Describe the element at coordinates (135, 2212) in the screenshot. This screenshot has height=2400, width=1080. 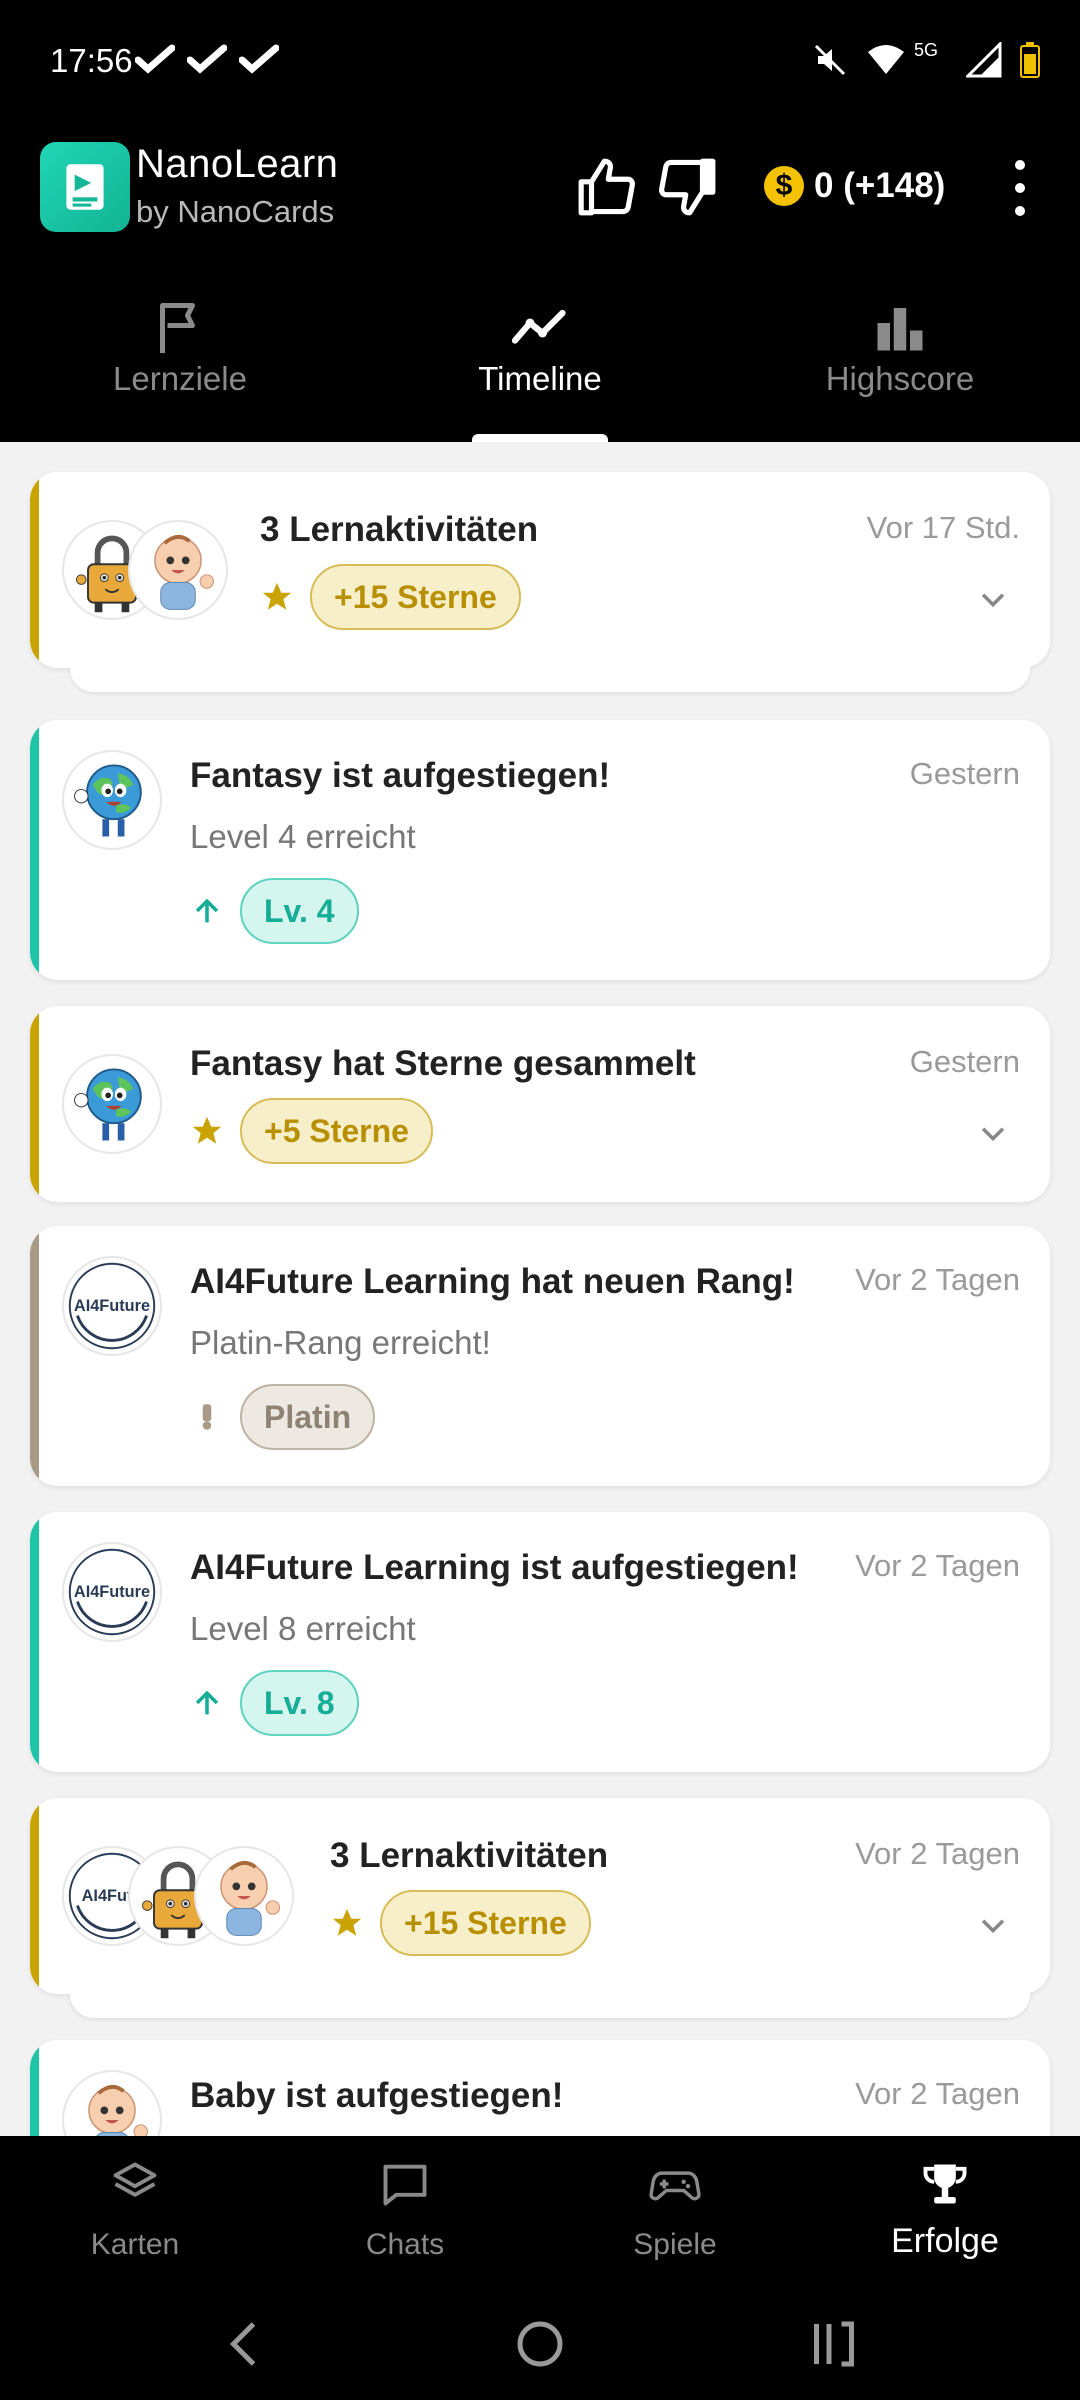
I see `nav-karten: Karten` at that location.